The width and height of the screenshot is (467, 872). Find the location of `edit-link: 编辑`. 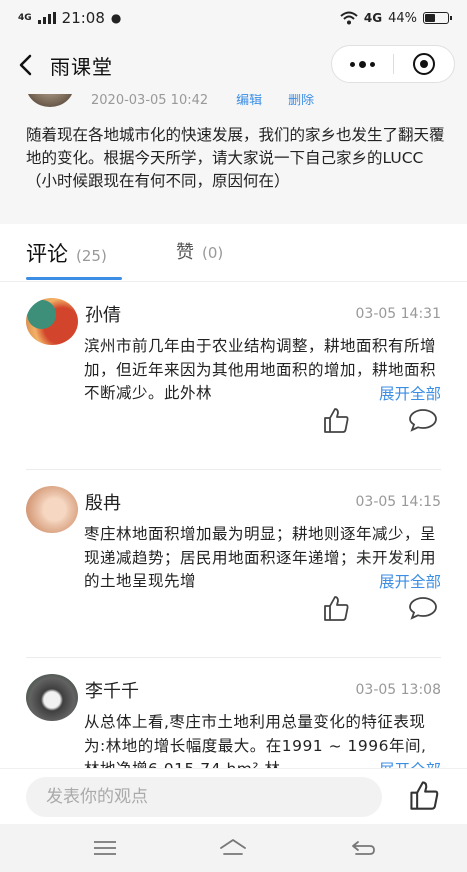

edit-link: 编辑 is located at coordinates (249, 101).